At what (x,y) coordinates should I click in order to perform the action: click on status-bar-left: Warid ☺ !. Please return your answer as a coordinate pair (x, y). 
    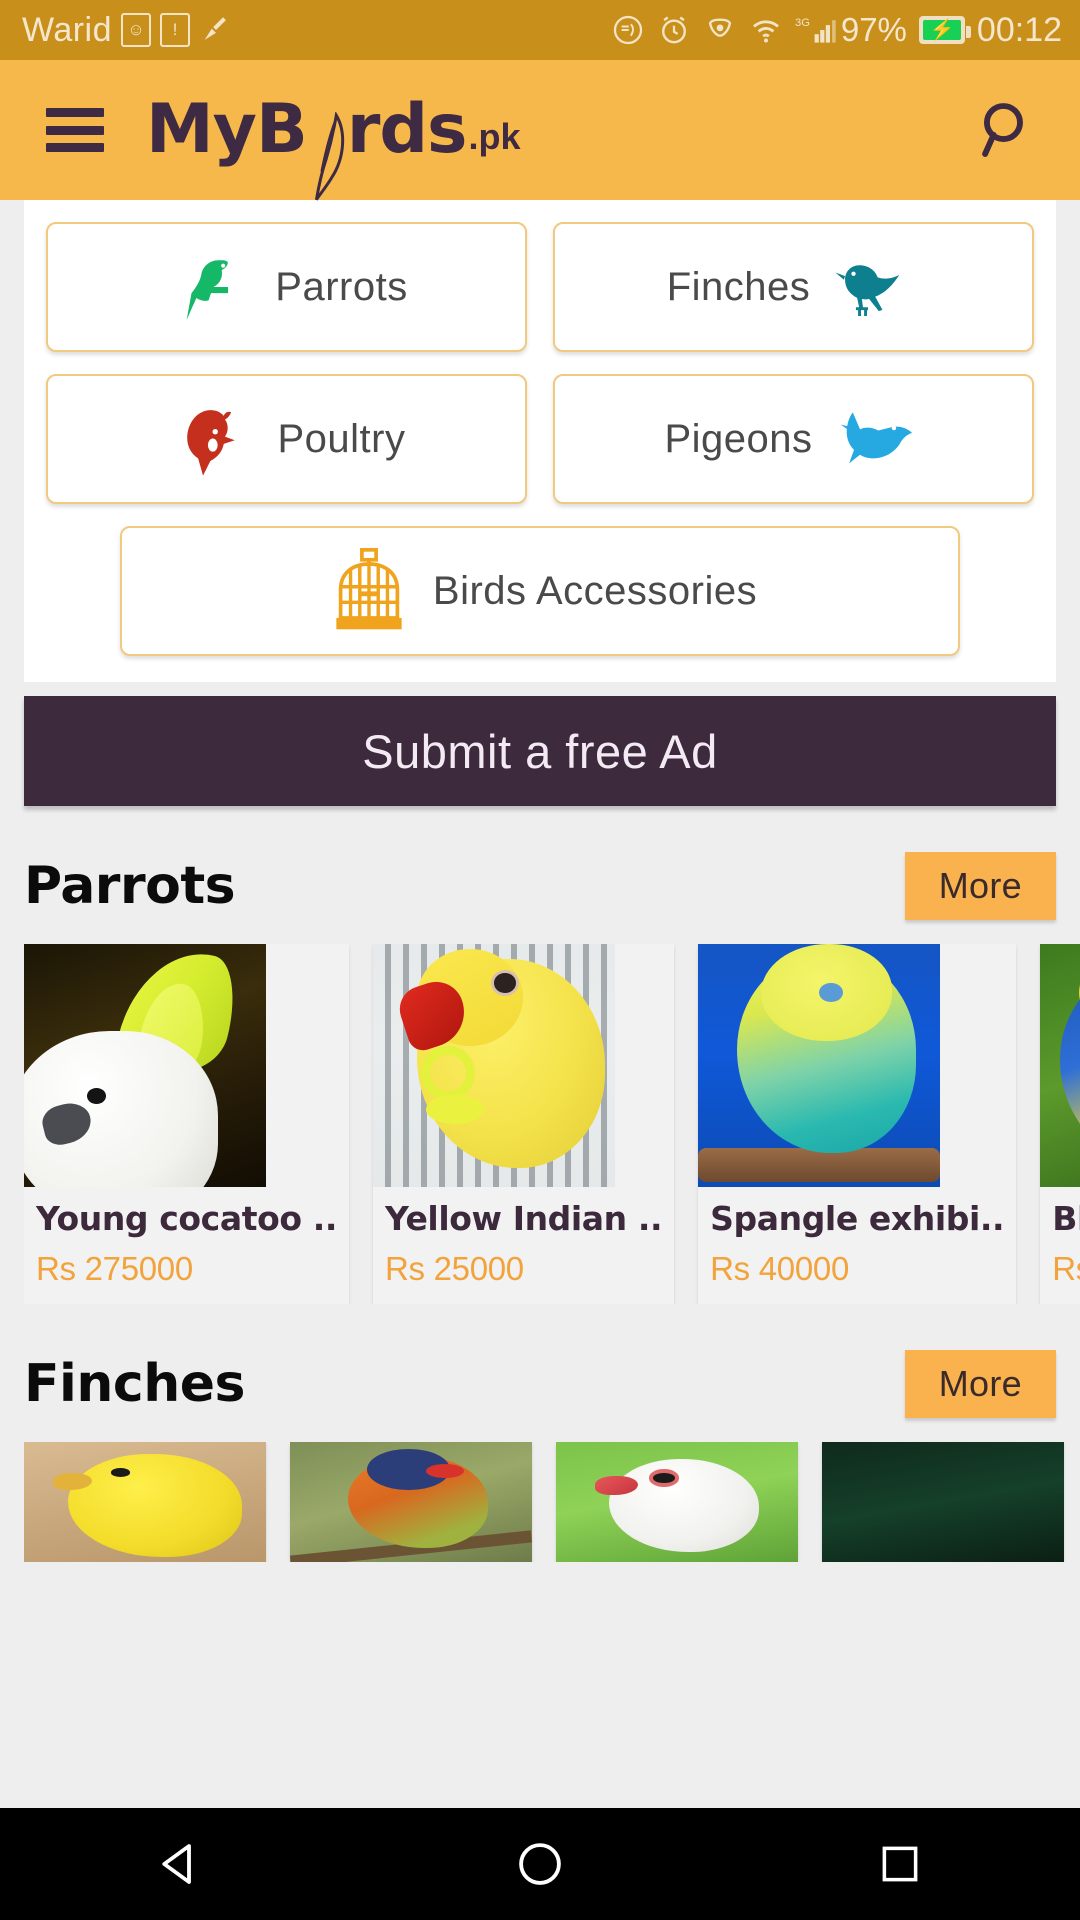
    Looking at the image, I should click on (127, 30).